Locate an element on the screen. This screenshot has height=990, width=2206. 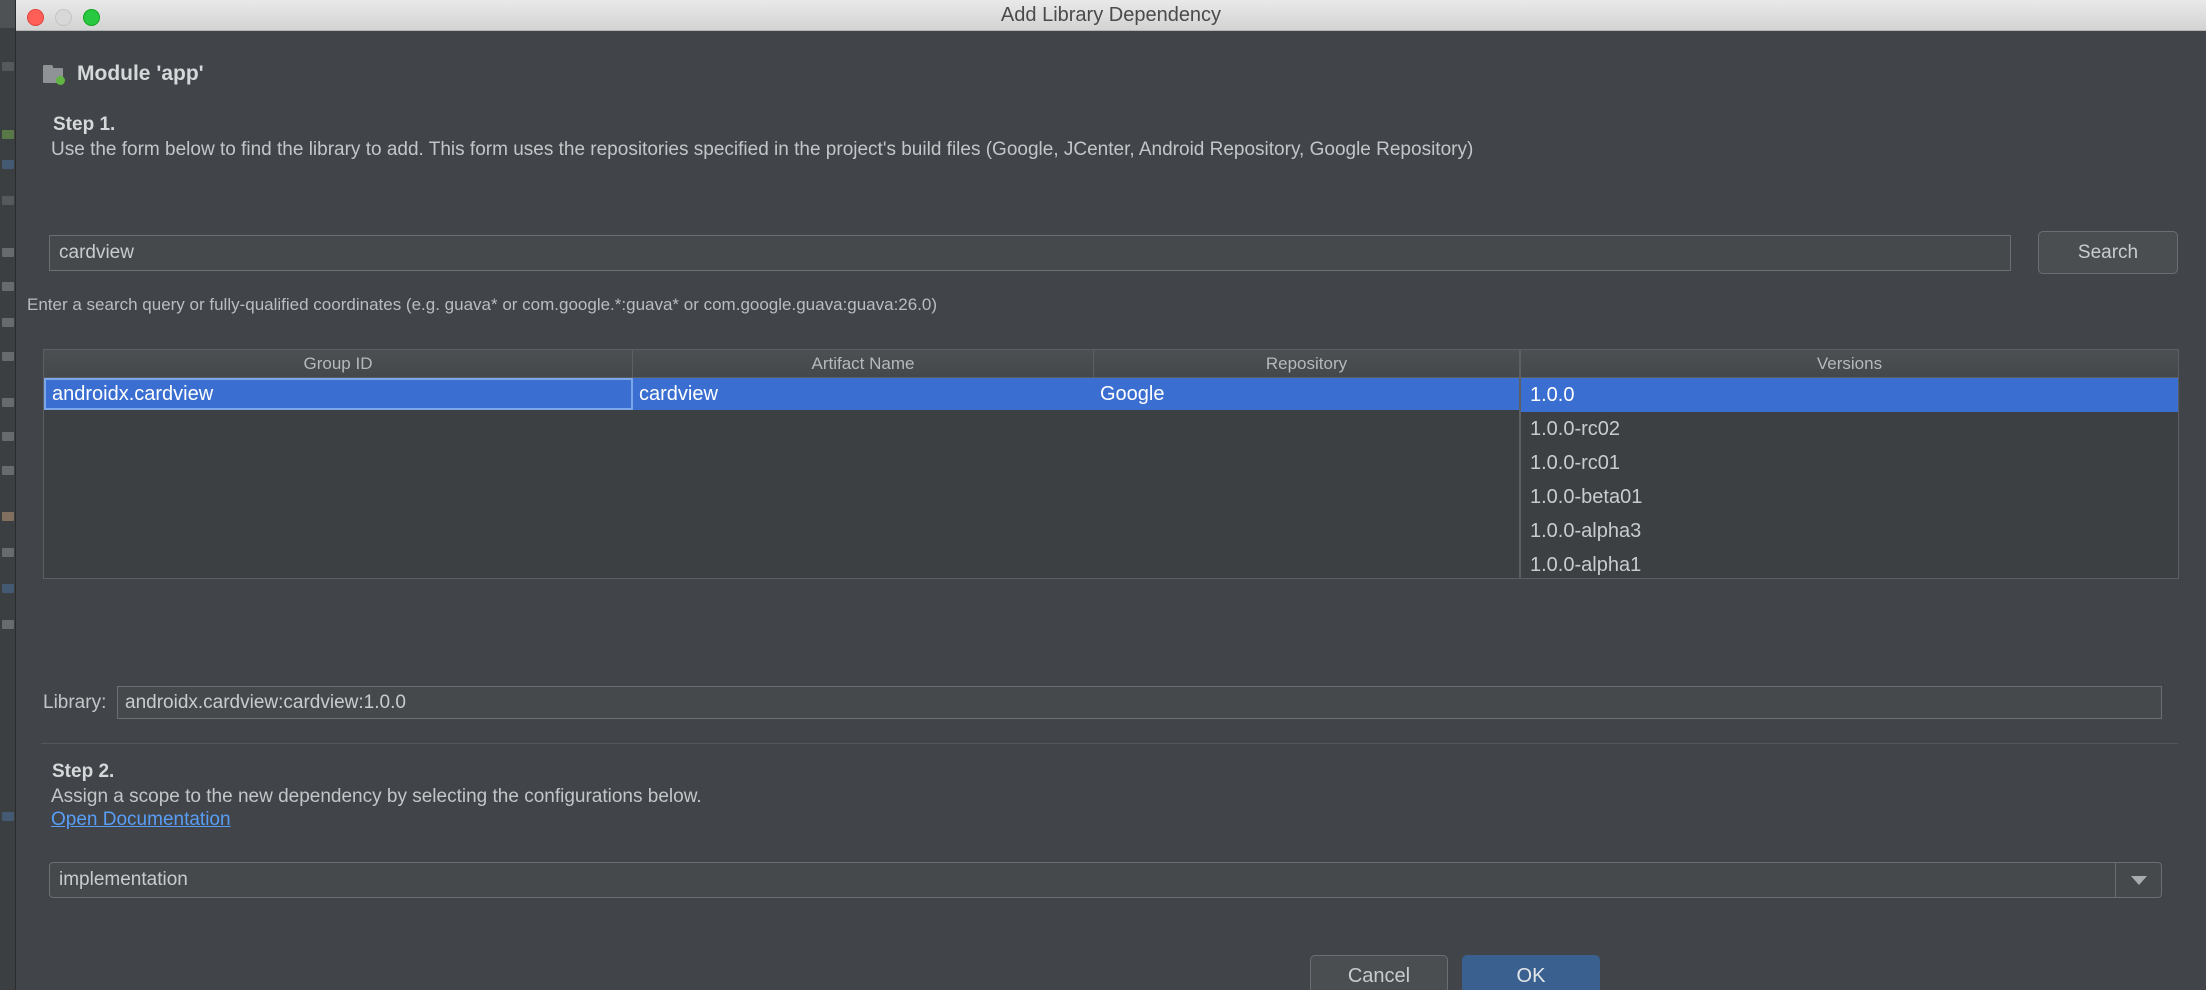
chevron-down-icon is located at coordinates (2138, 880).